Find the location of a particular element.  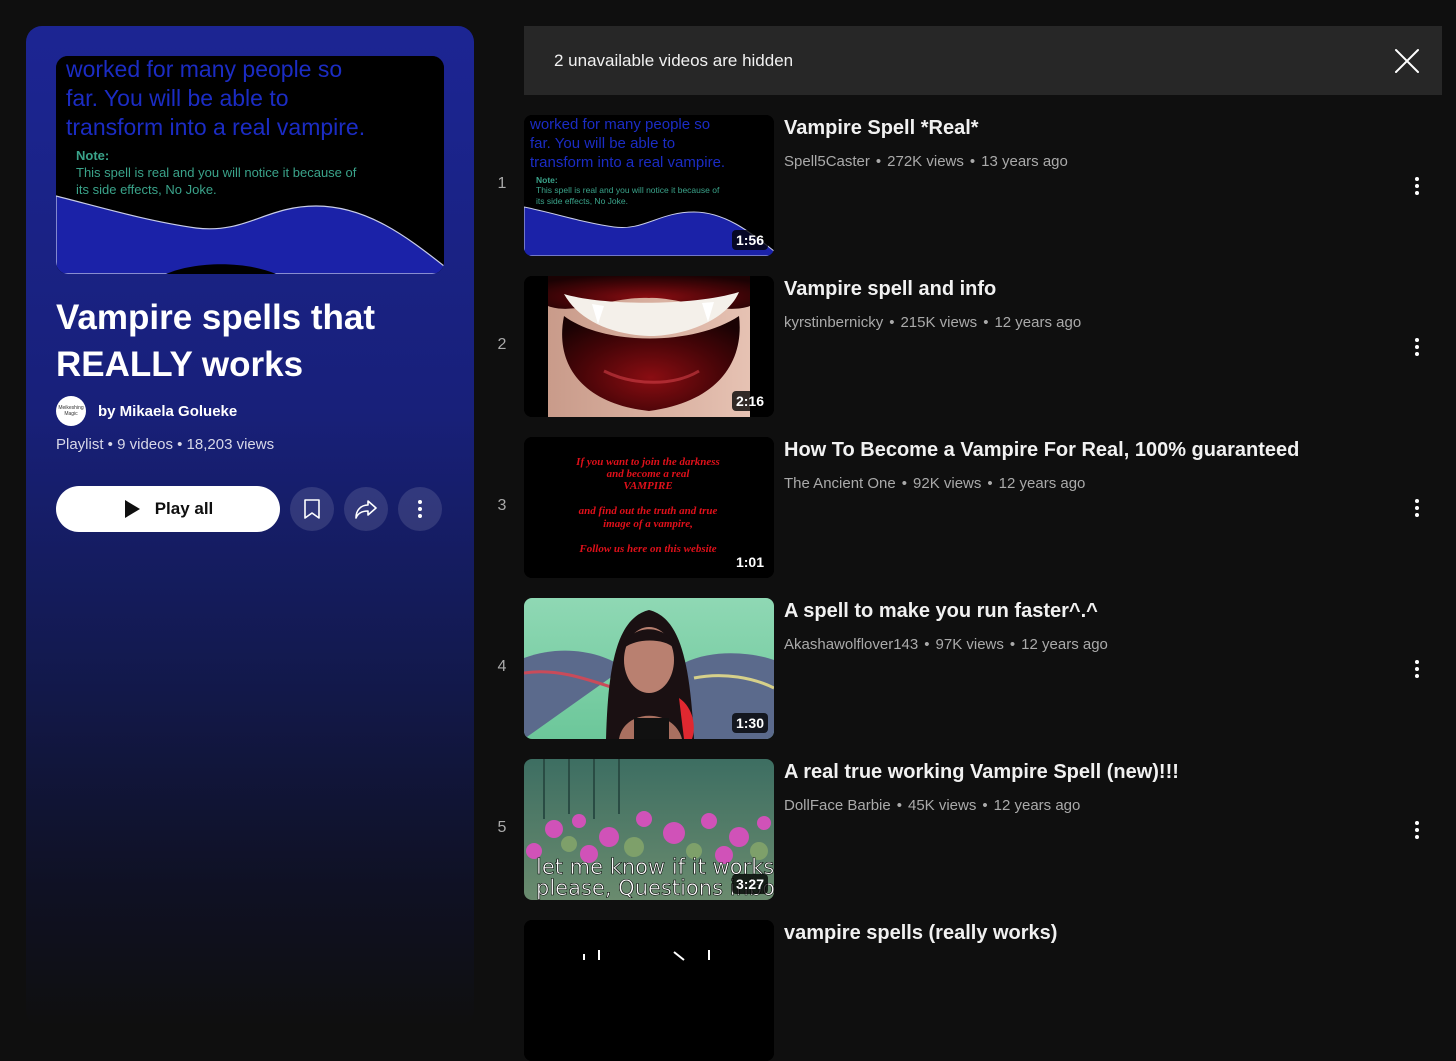

playlist-title-line: REALLY works is located at coordinates (180, 364).